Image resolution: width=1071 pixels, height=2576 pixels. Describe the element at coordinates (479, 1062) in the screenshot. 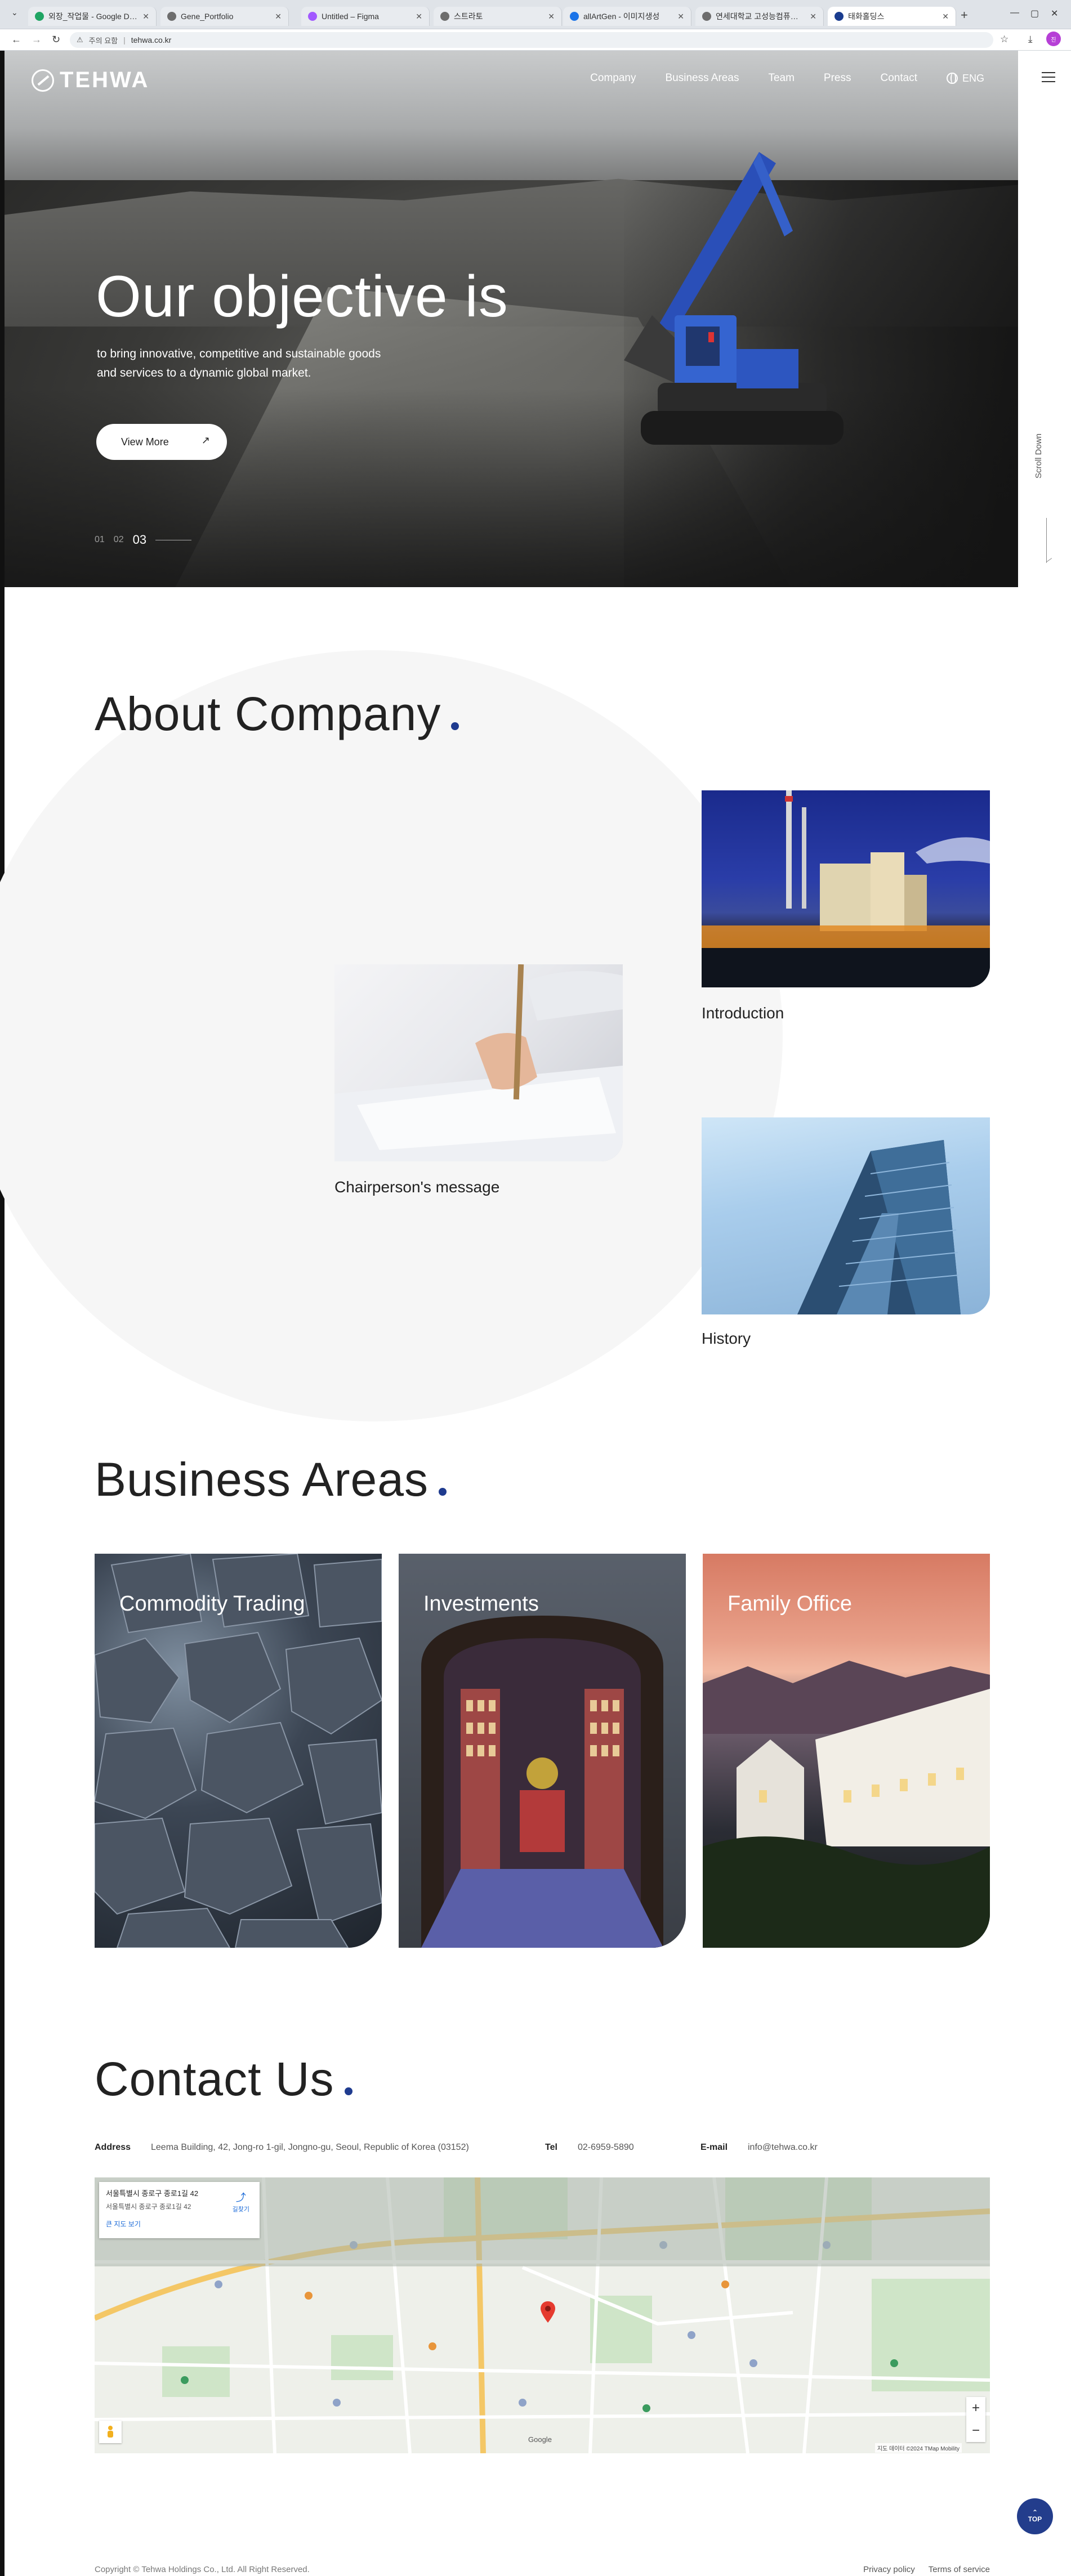

I see `chairperson-image` at that location.